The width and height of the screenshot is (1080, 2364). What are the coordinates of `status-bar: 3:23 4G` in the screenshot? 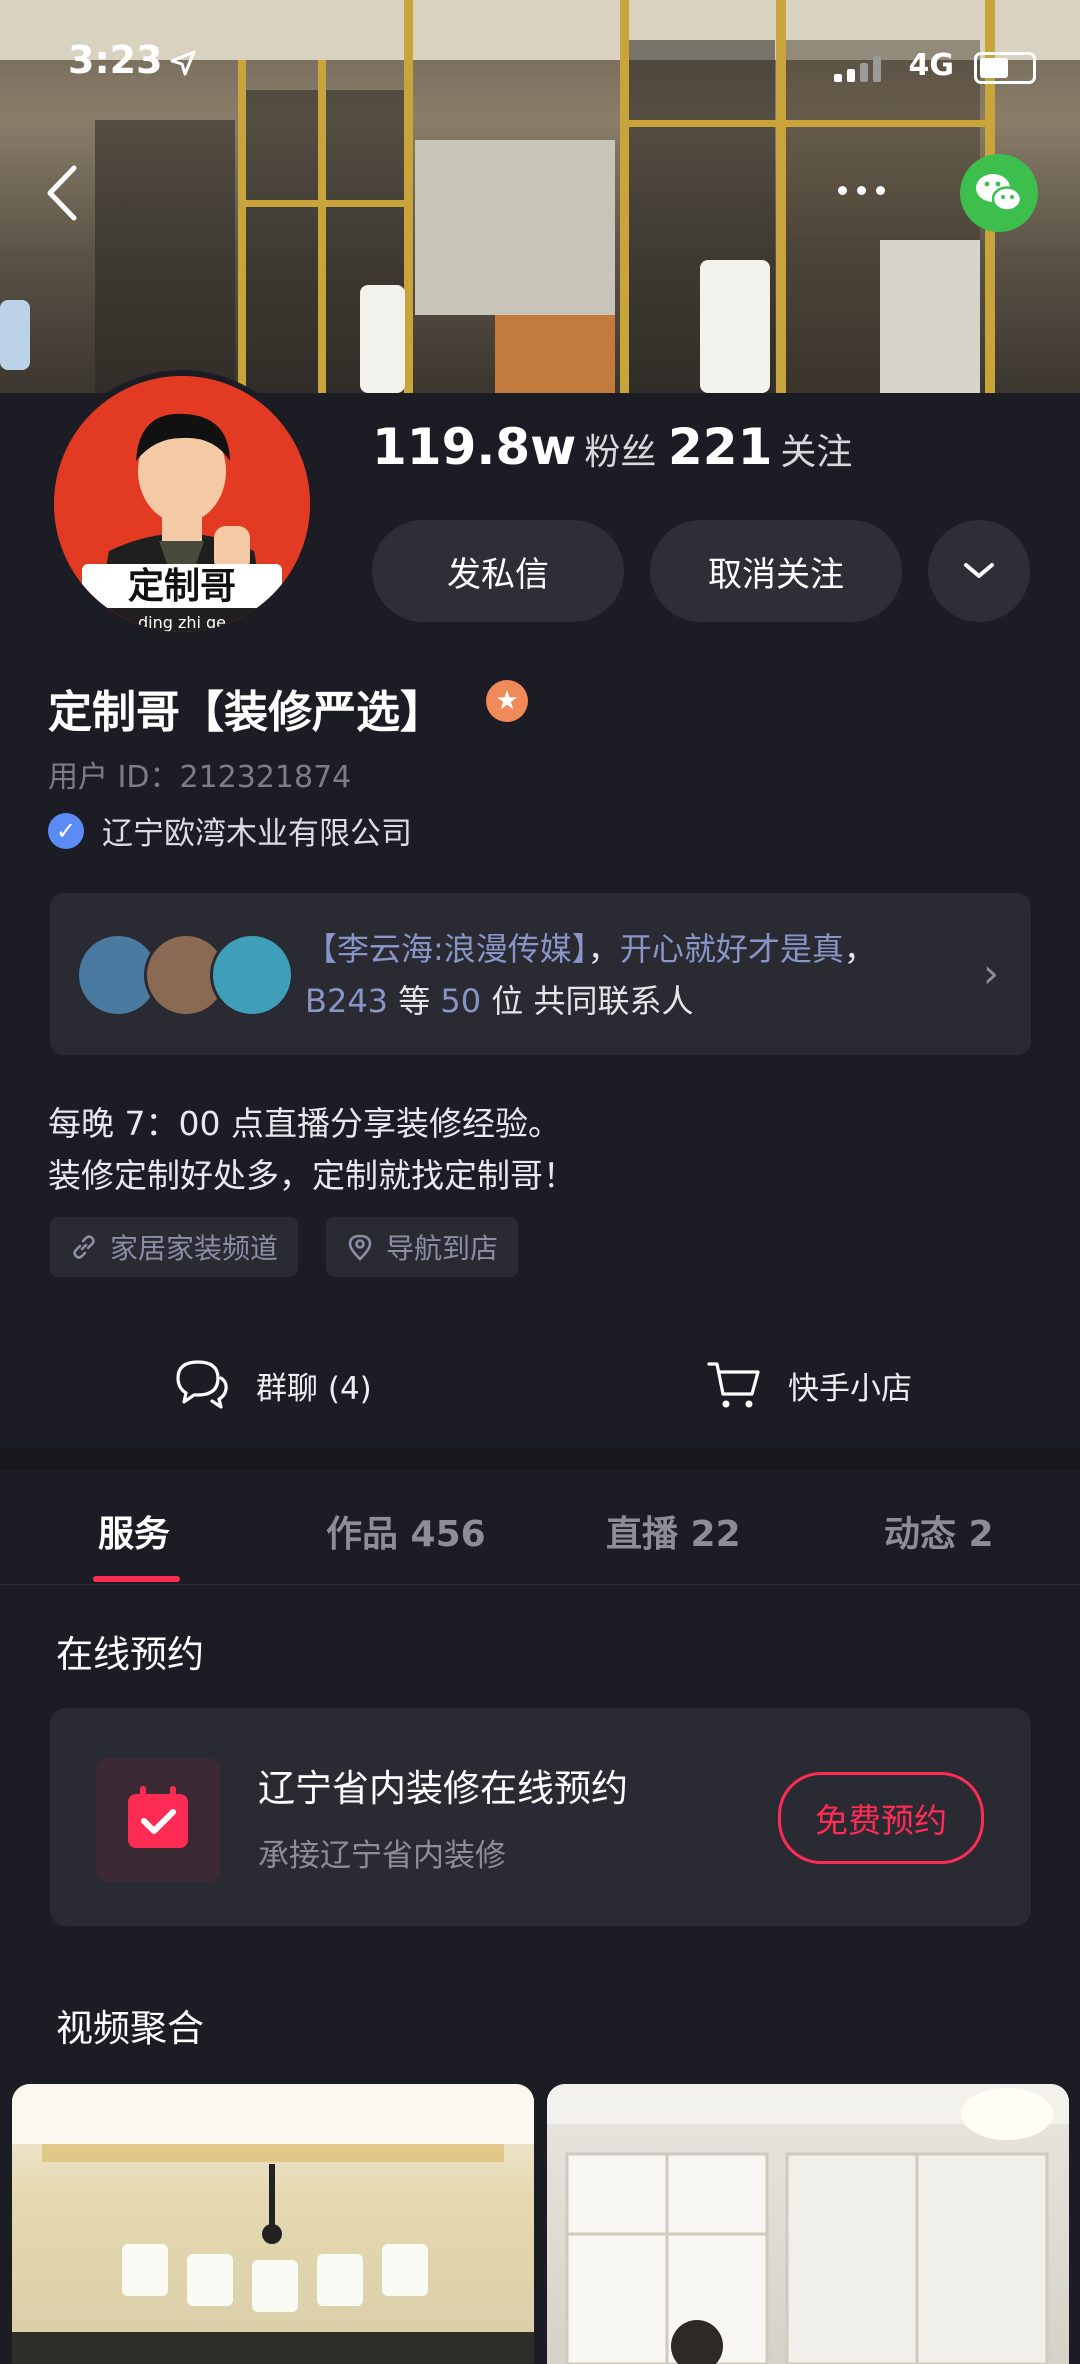 It's located at (540, 65).